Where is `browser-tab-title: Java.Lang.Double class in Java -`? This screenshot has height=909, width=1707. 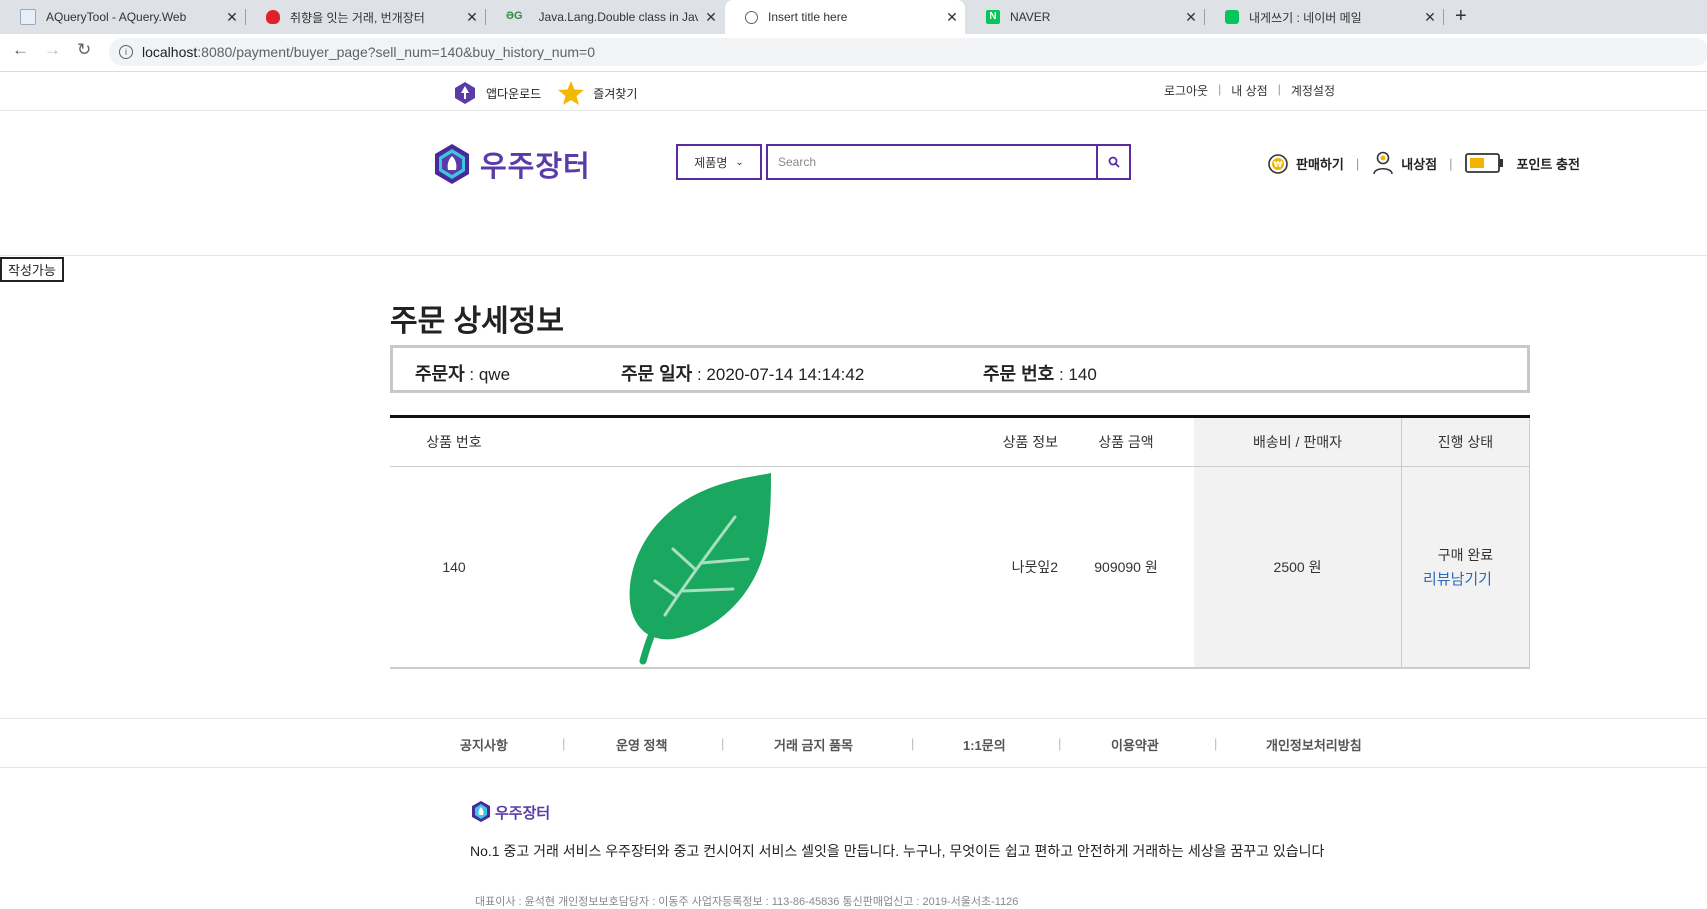
browser-tab-title: Java.Lang.Double class in Java - is located at coordinates (618, 17).